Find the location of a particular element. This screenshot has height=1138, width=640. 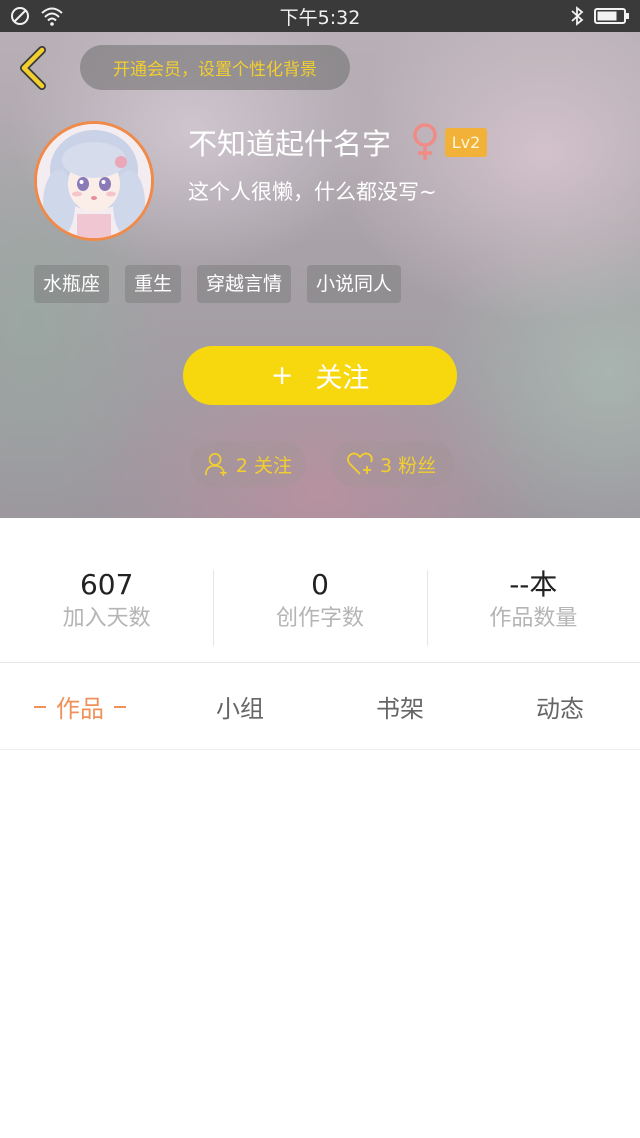

tab-works: 作品 is located at coordinates (80, 706).